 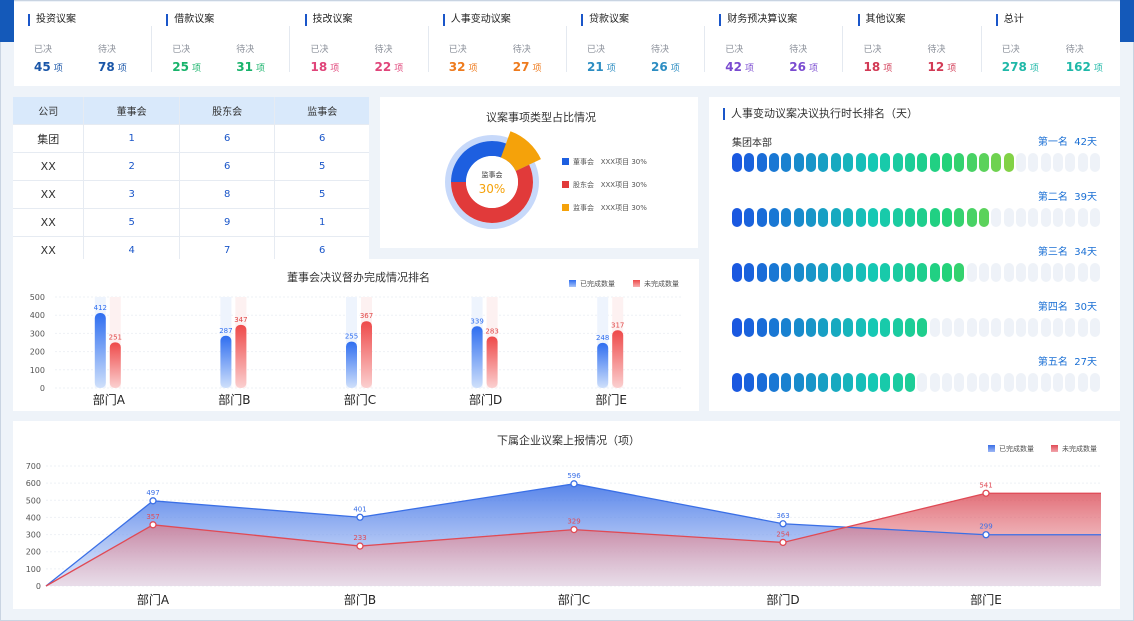 I want to click on decided-value: 45 项, so click(x=48, y=67).